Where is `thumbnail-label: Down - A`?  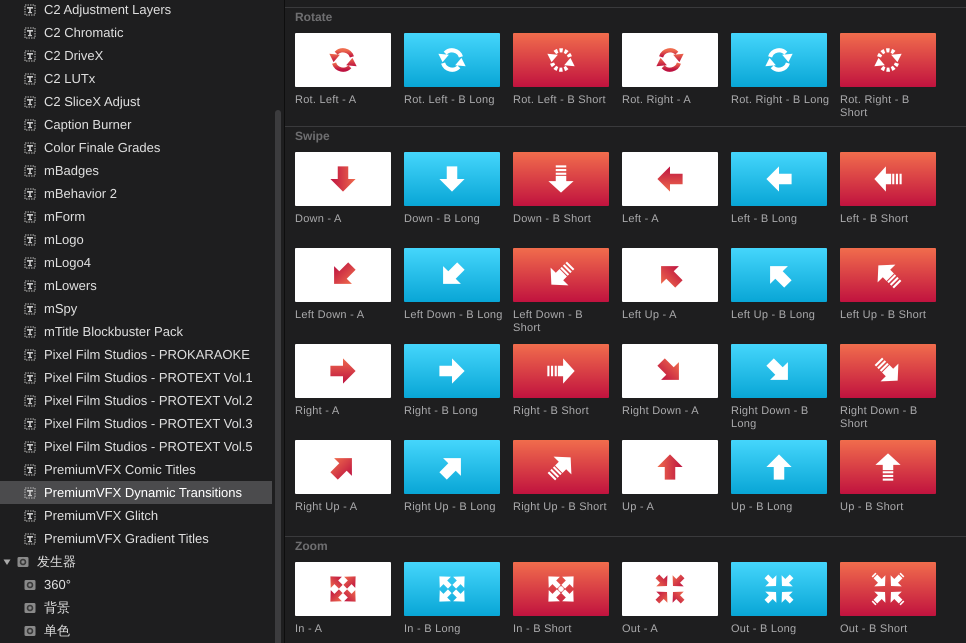
thumbnail-label: Down - A is located at coordinates (319, 219).